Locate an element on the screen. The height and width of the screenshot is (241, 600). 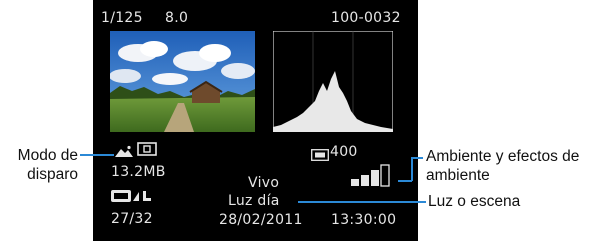
histogram-graph is located at coordinates (333, 81).